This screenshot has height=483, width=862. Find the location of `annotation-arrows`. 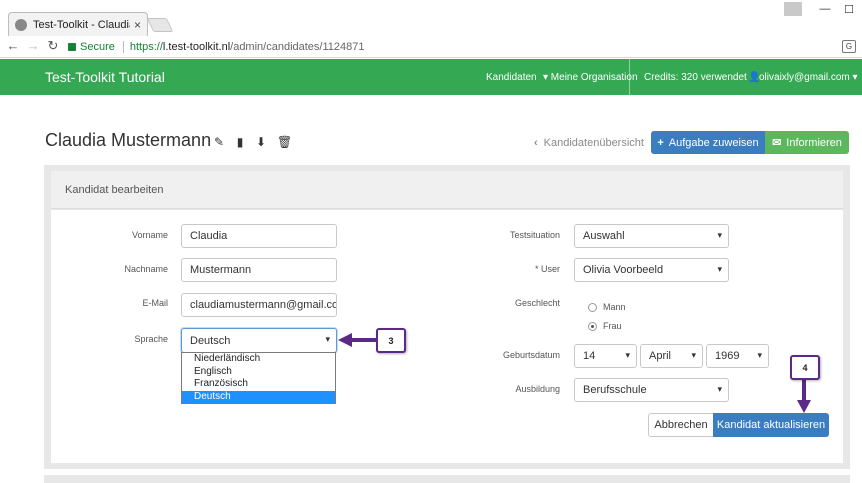

annotation-arrows is located at coordinates (574, 373).